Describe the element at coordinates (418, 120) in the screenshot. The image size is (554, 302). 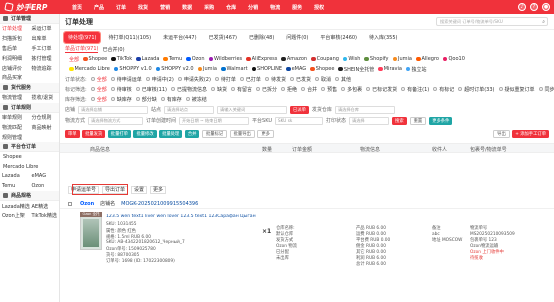
I see `reset-button: 重置` at that location.